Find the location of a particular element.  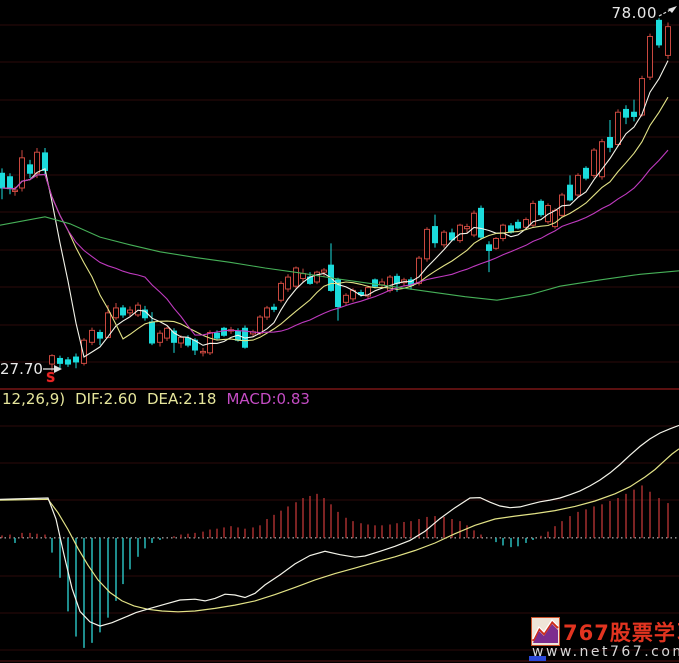

zigzag-chart-icon is located at coordinates (545, 631).